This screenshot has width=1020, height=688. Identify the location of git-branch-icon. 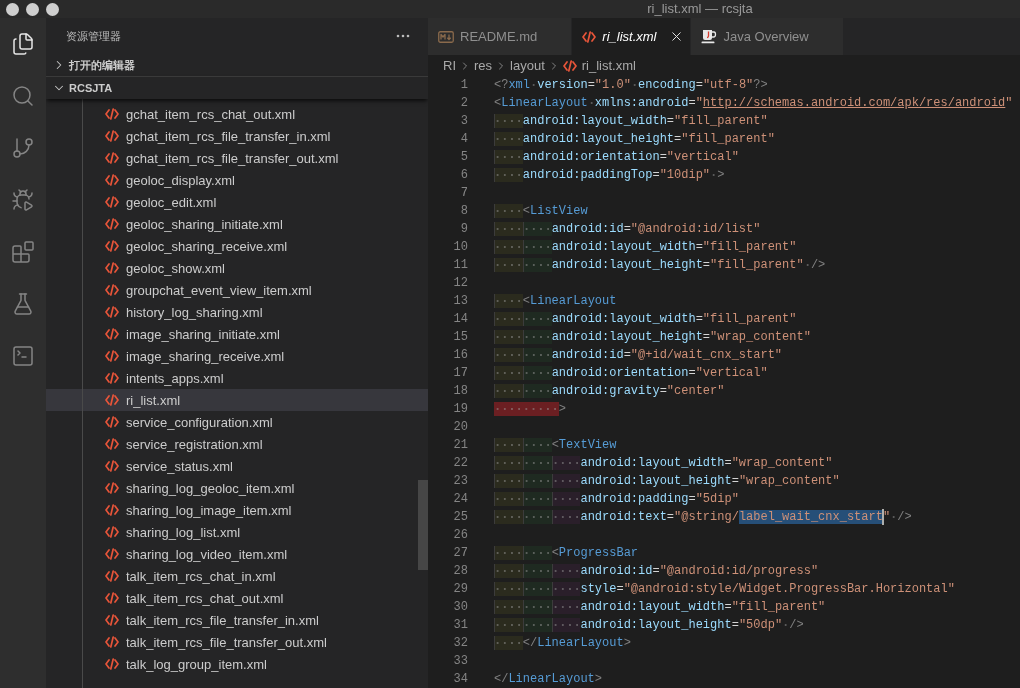
(23, 148).